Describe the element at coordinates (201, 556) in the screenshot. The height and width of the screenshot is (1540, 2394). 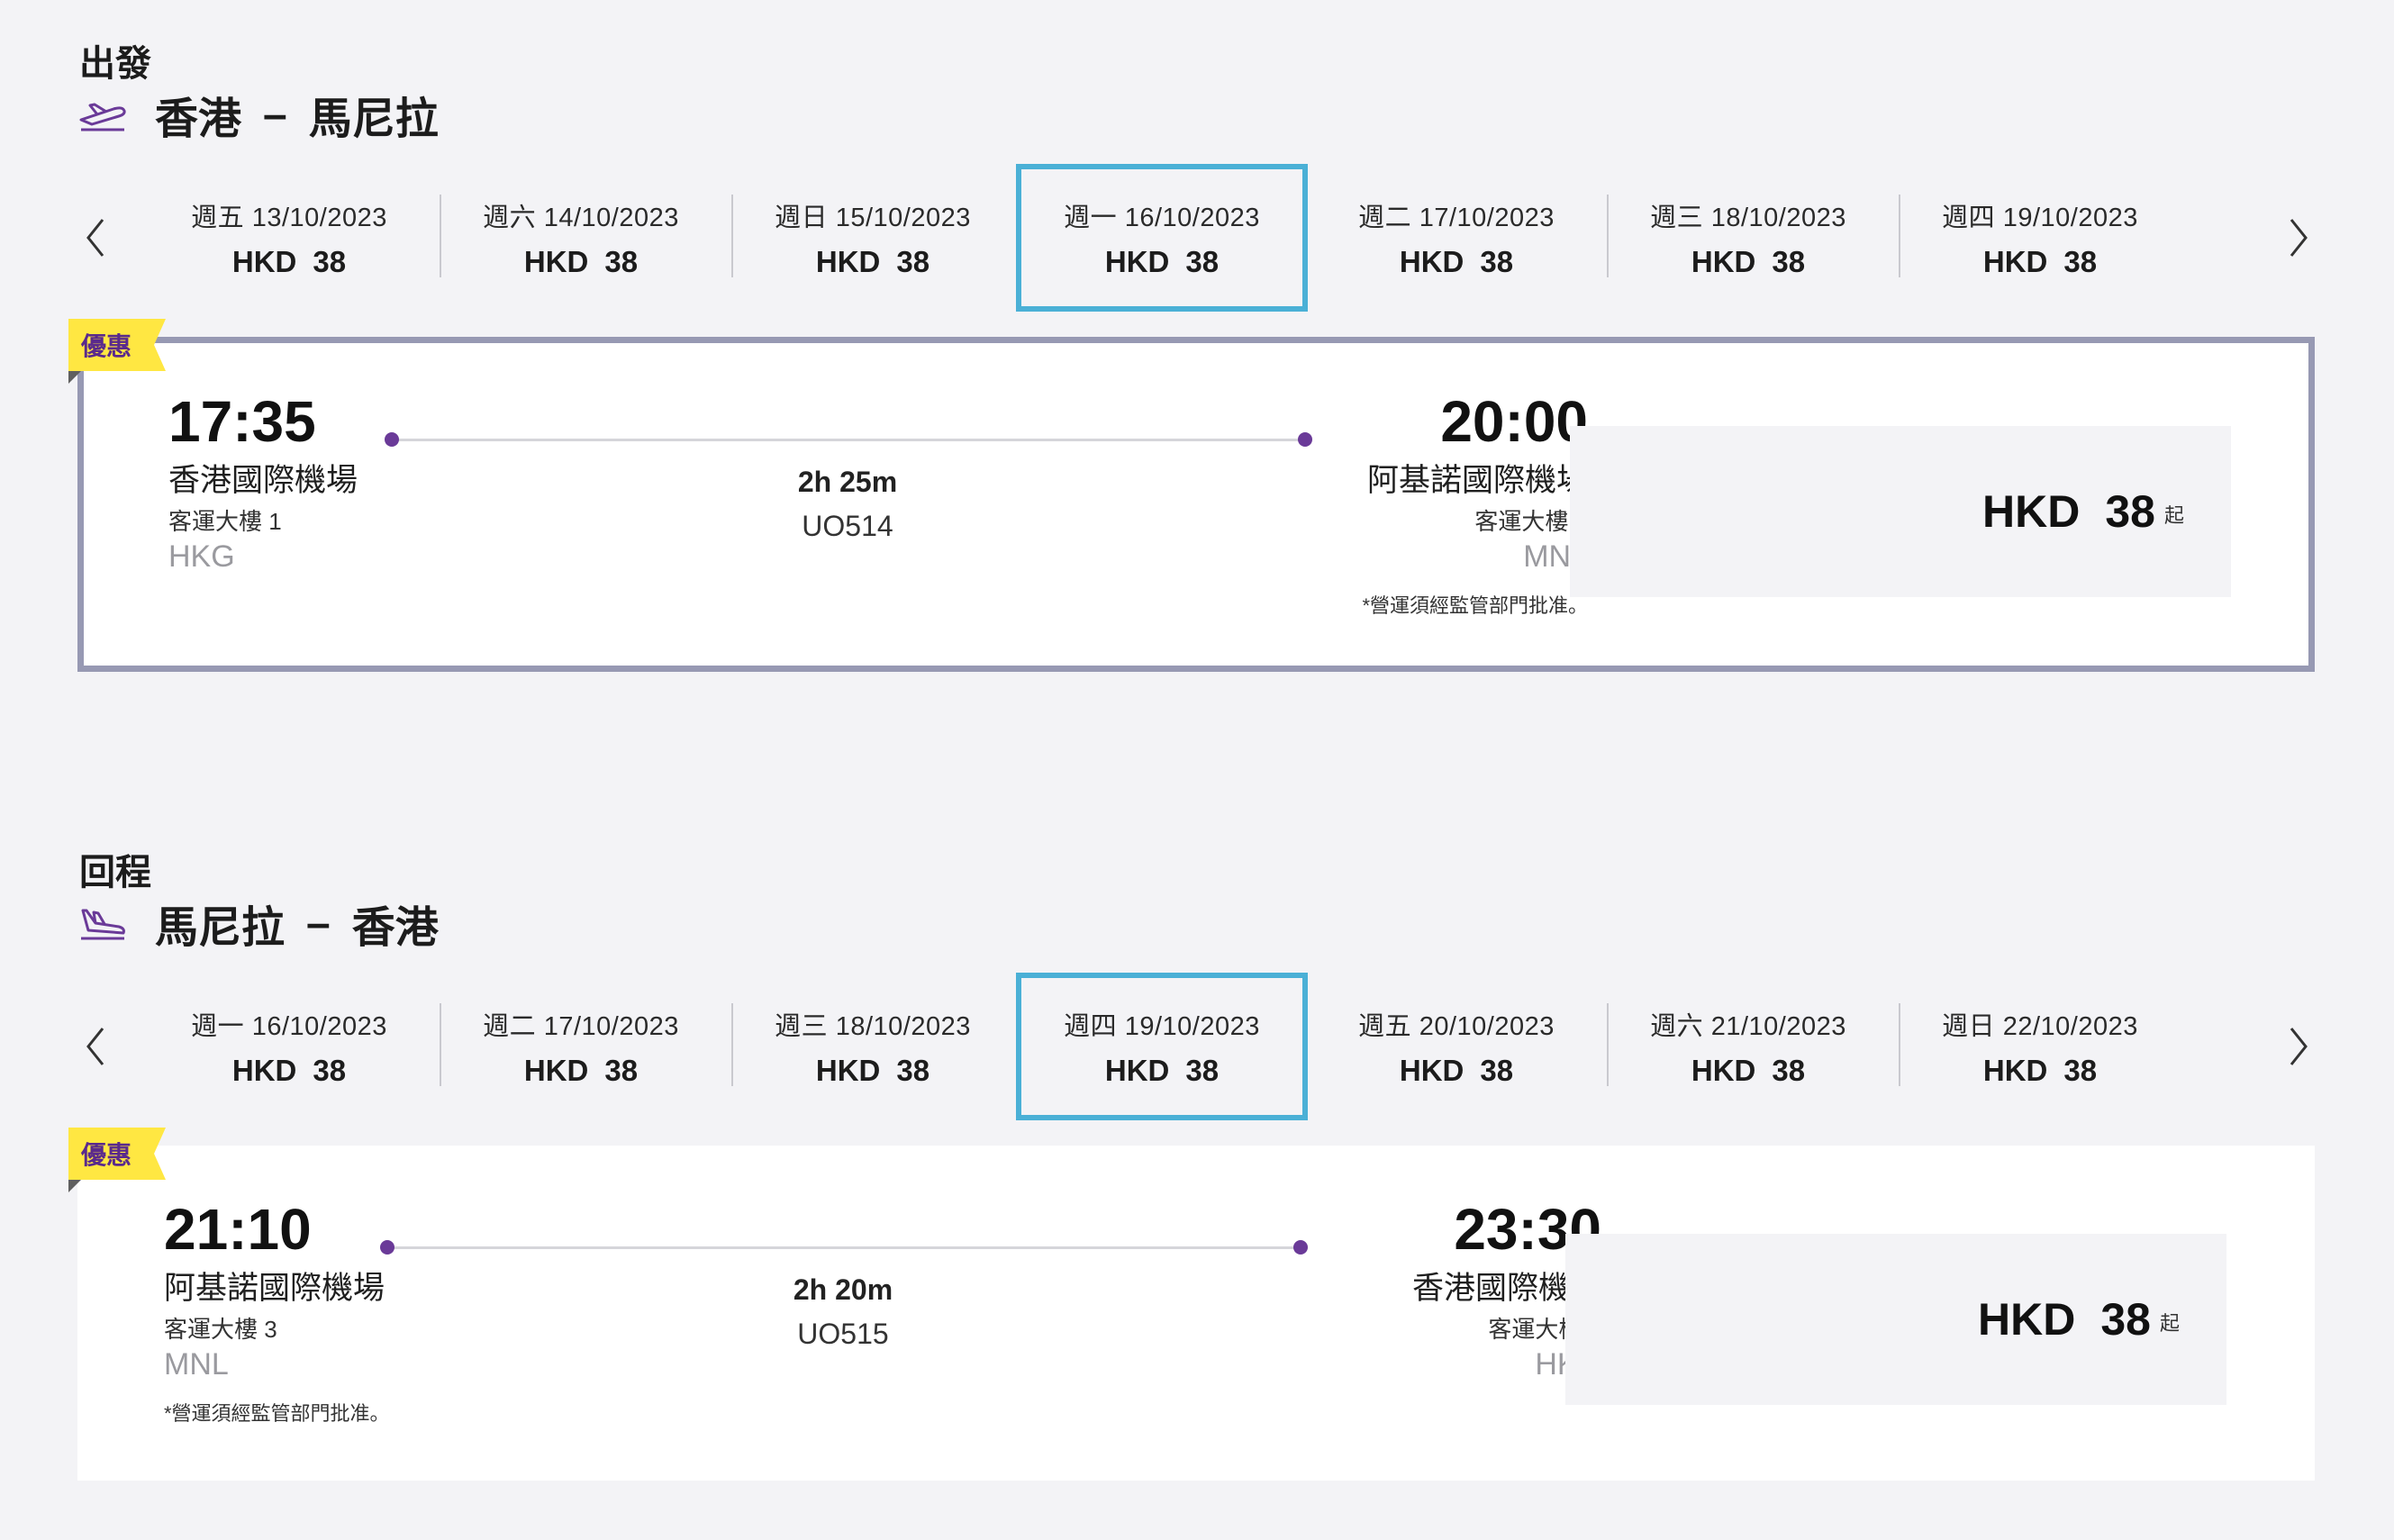
I see `depart-code: HKG` at that location.